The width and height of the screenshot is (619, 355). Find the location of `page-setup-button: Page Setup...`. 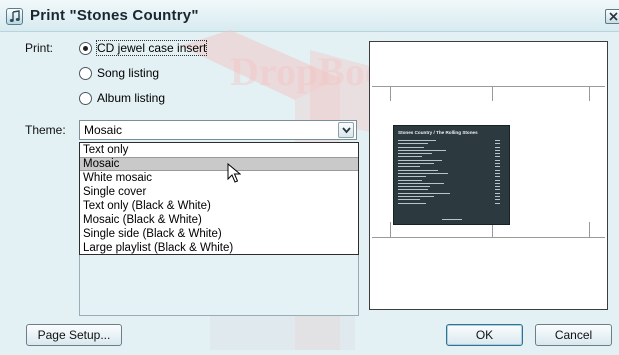

page-setup-button: Page Setup... is located at coordinates (74, 335).